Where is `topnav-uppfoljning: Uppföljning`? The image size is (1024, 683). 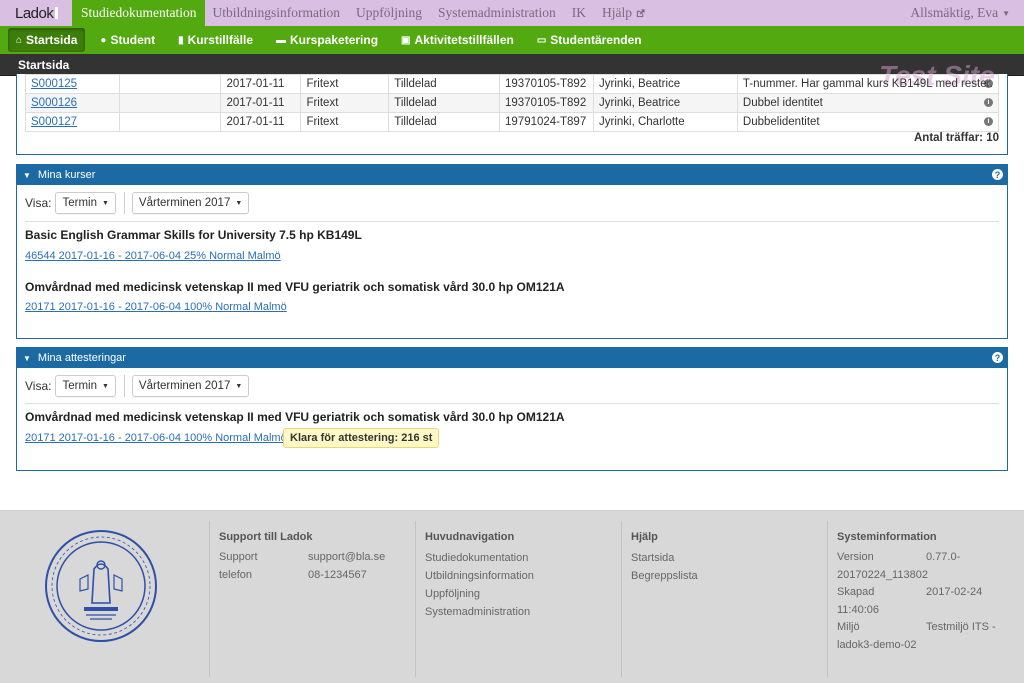
topnav-uppfoljning: Uppföljning is located at coordinates (389, 13).